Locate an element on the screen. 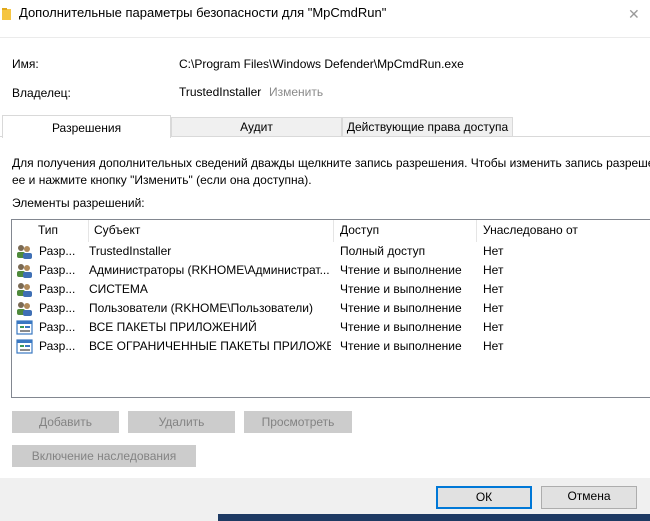 The image size is (650, 521). close-button: ✕ is located at coordinates (633, 15).